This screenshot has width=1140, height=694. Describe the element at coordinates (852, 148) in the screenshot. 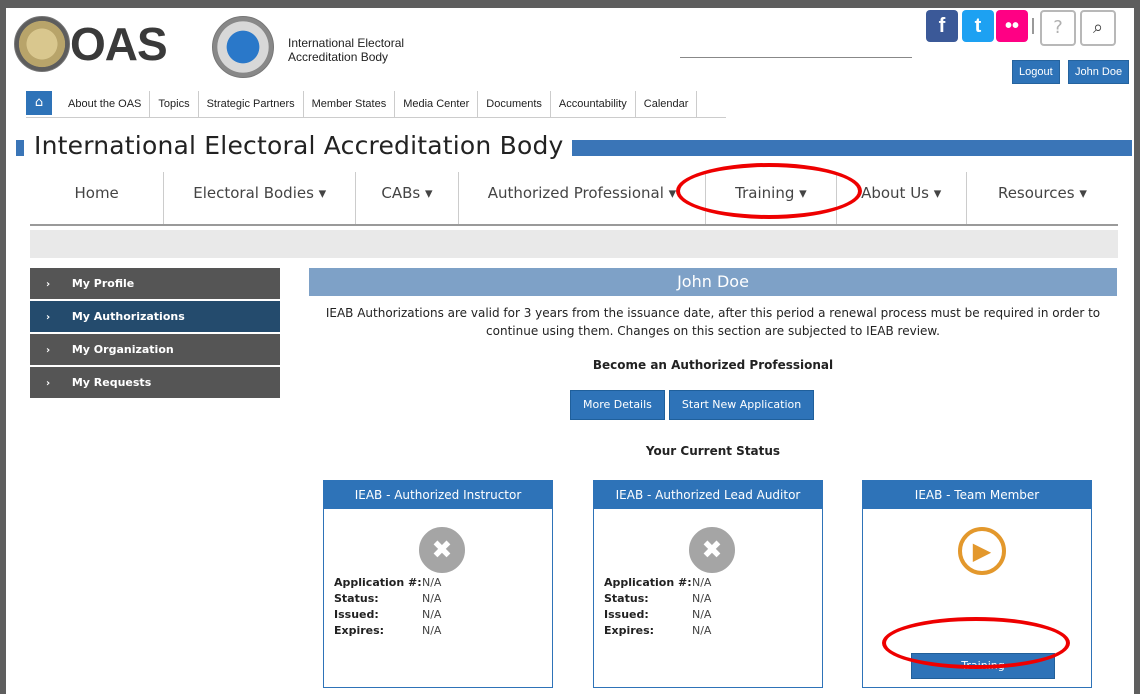

I see `title-accent-right` at that location.